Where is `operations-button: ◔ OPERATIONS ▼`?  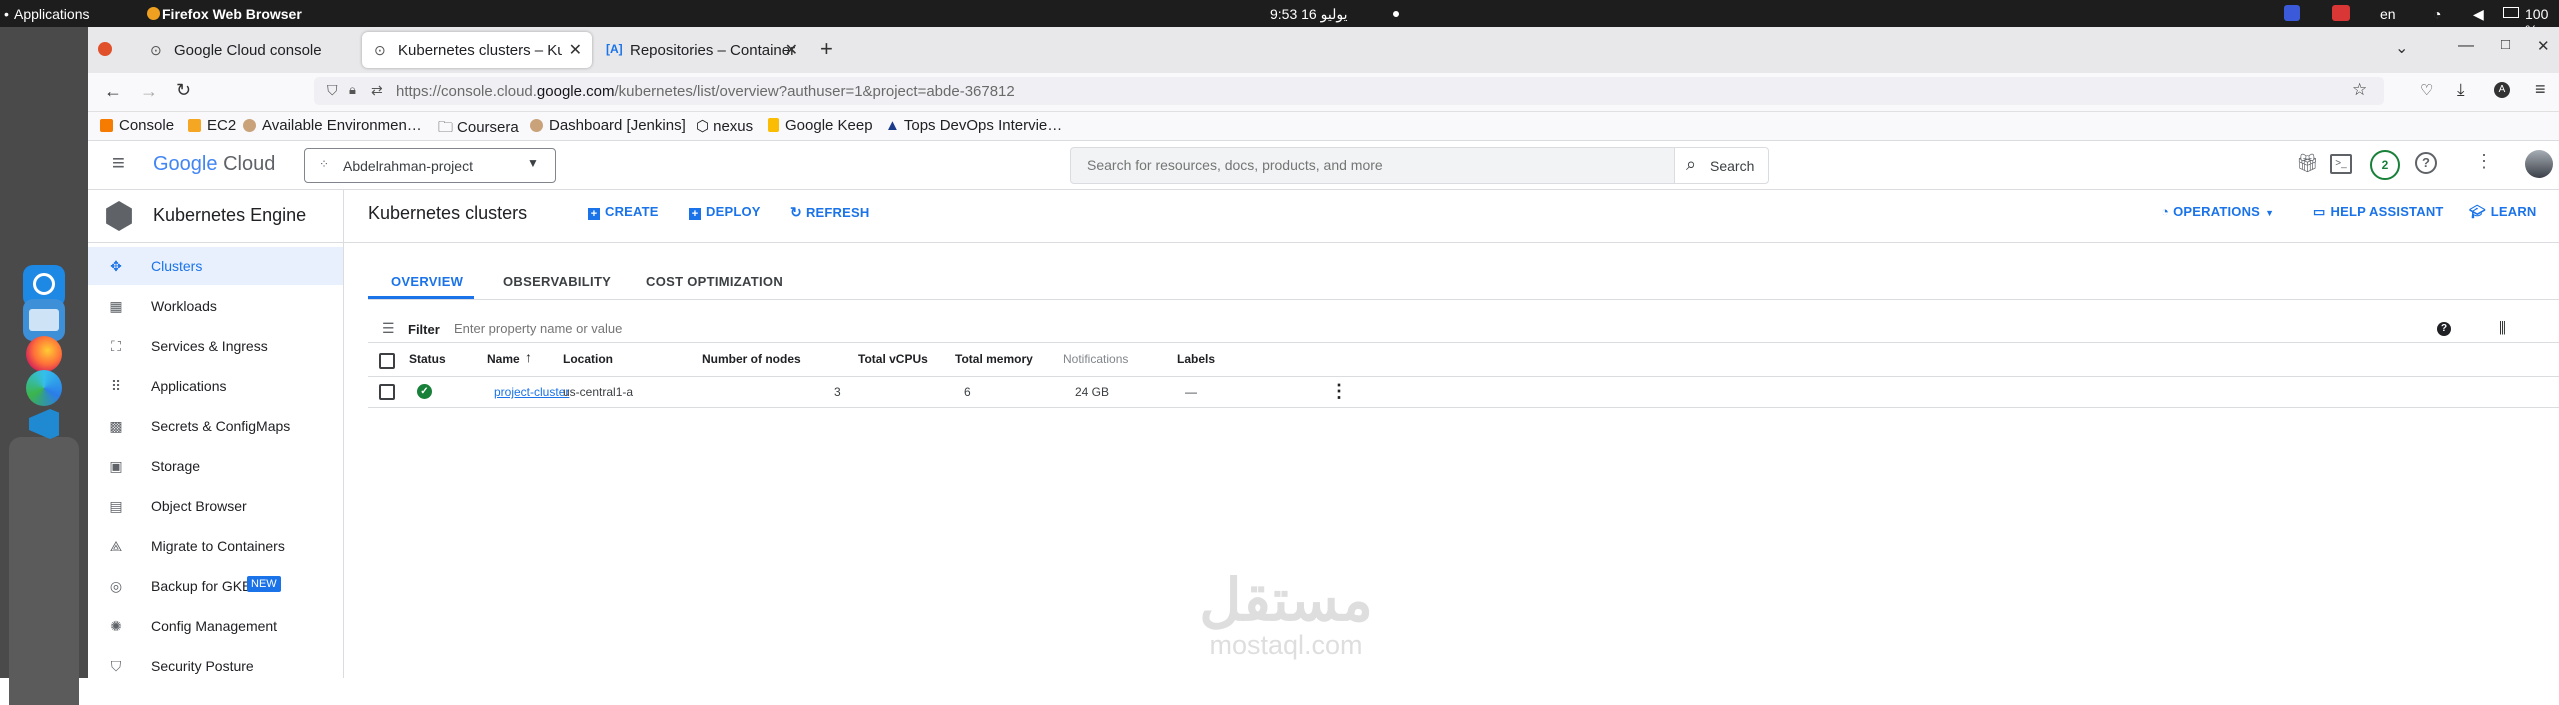 operations-button: ◔ OPERATIONS ▼ is located at coordinates (2217, 211).